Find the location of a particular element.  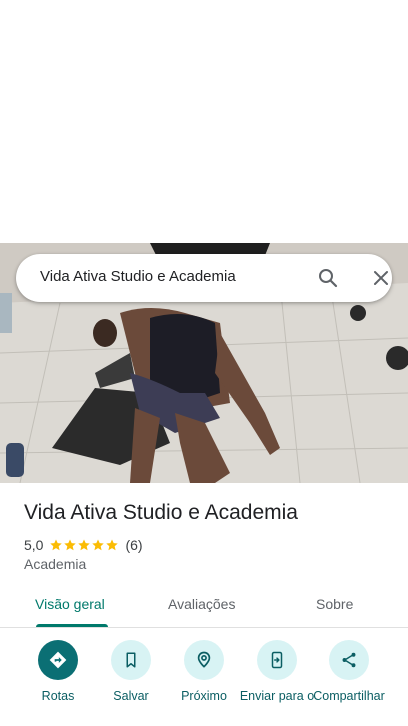

bookmark-icon is located at coordinates (131, 660).